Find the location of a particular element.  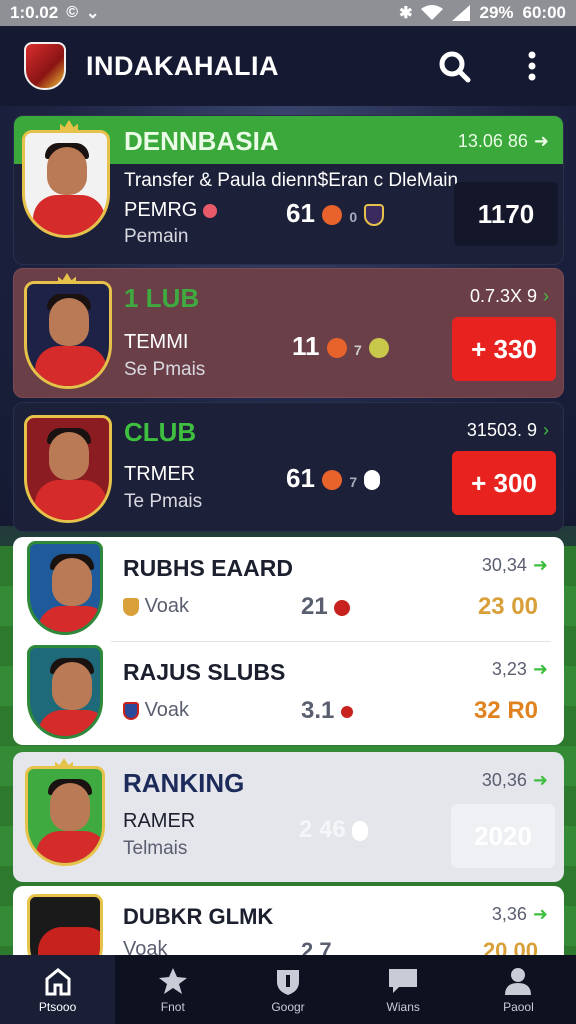

app-title: INDAKAHALIA is located at coordinates (182, 65).